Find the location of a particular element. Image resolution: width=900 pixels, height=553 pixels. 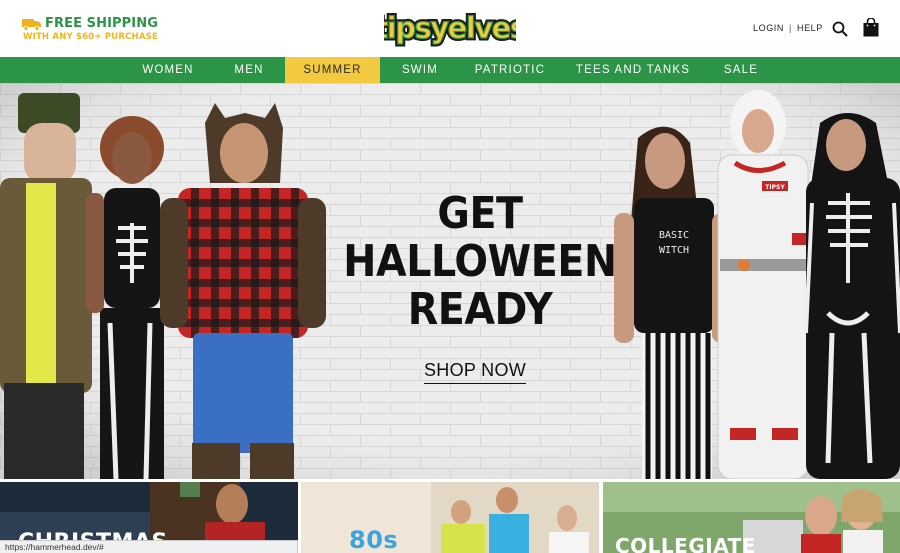

hero-headline: GET HALLOWEEN READY is located at coordinates (480, 262).